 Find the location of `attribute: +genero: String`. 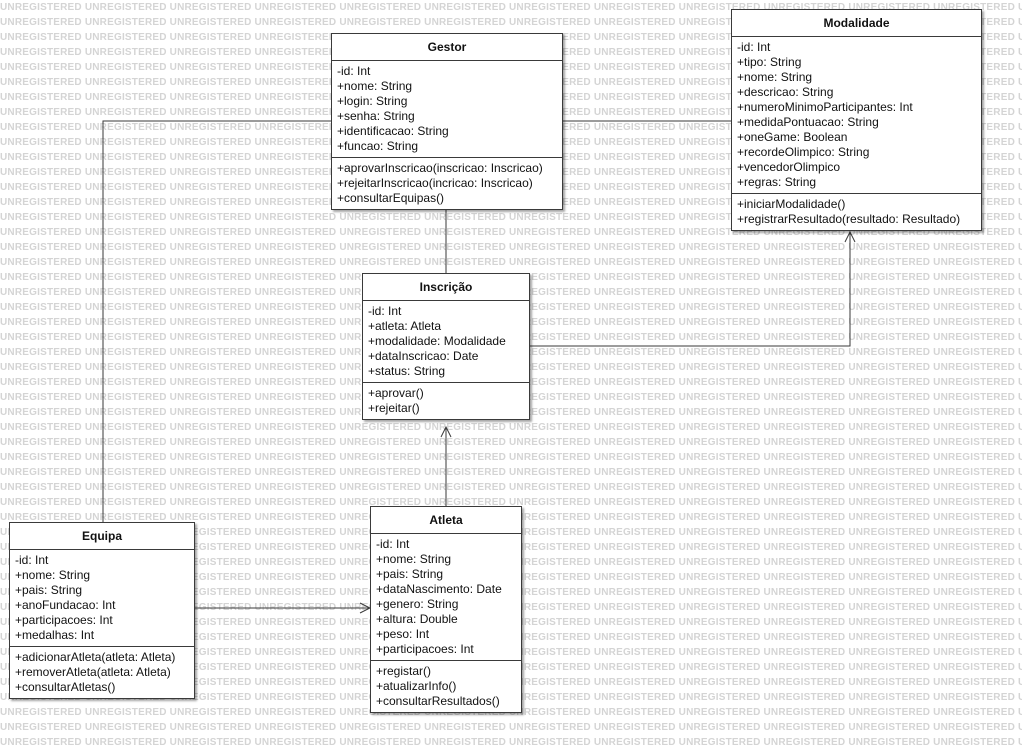

attribute: +genero: String is located at coordinates (417, 604).